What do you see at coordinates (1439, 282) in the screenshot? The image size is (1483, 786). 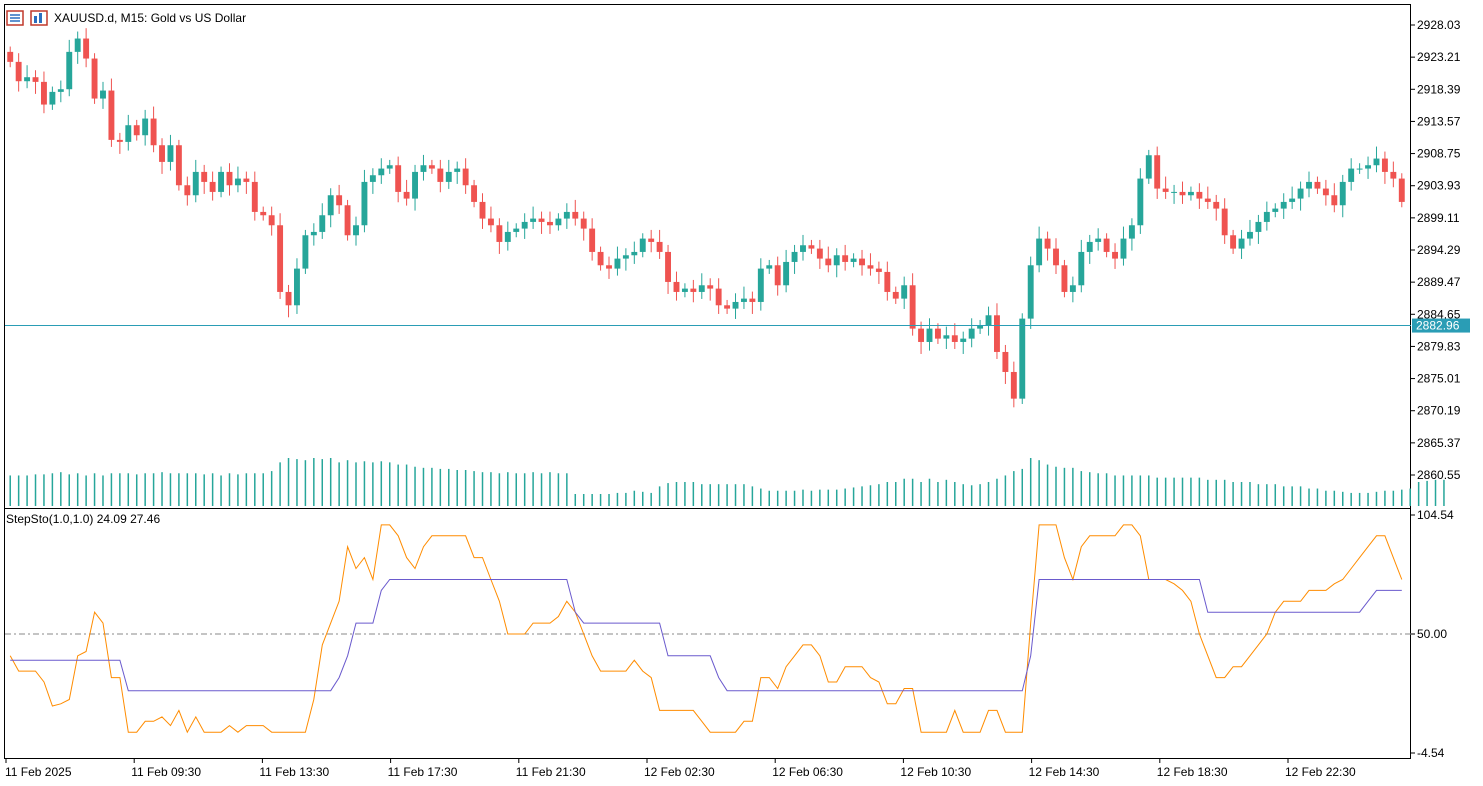 I see `price-tick-label: 2889.47` at bounding box center [1439, 282].